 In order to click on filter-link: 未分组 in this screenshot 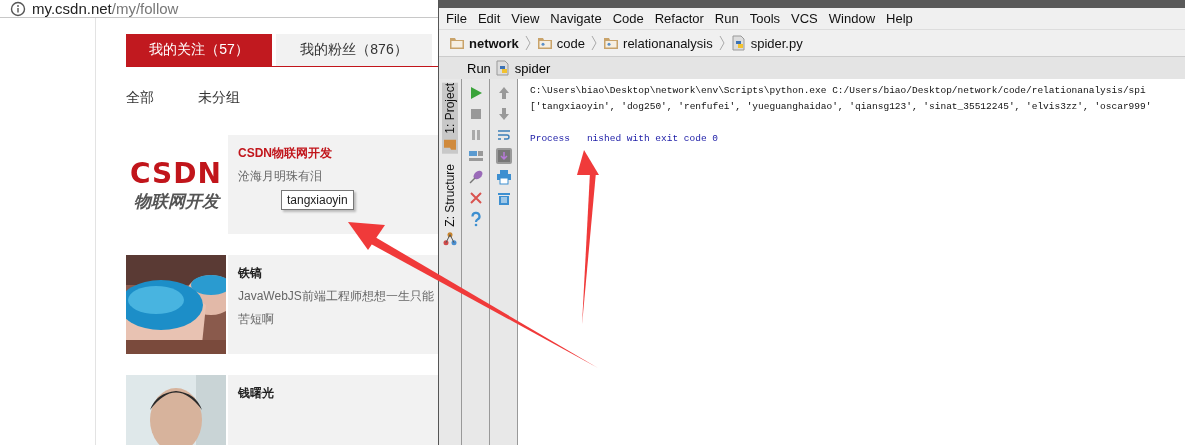, I will do `click(219, 98)`.